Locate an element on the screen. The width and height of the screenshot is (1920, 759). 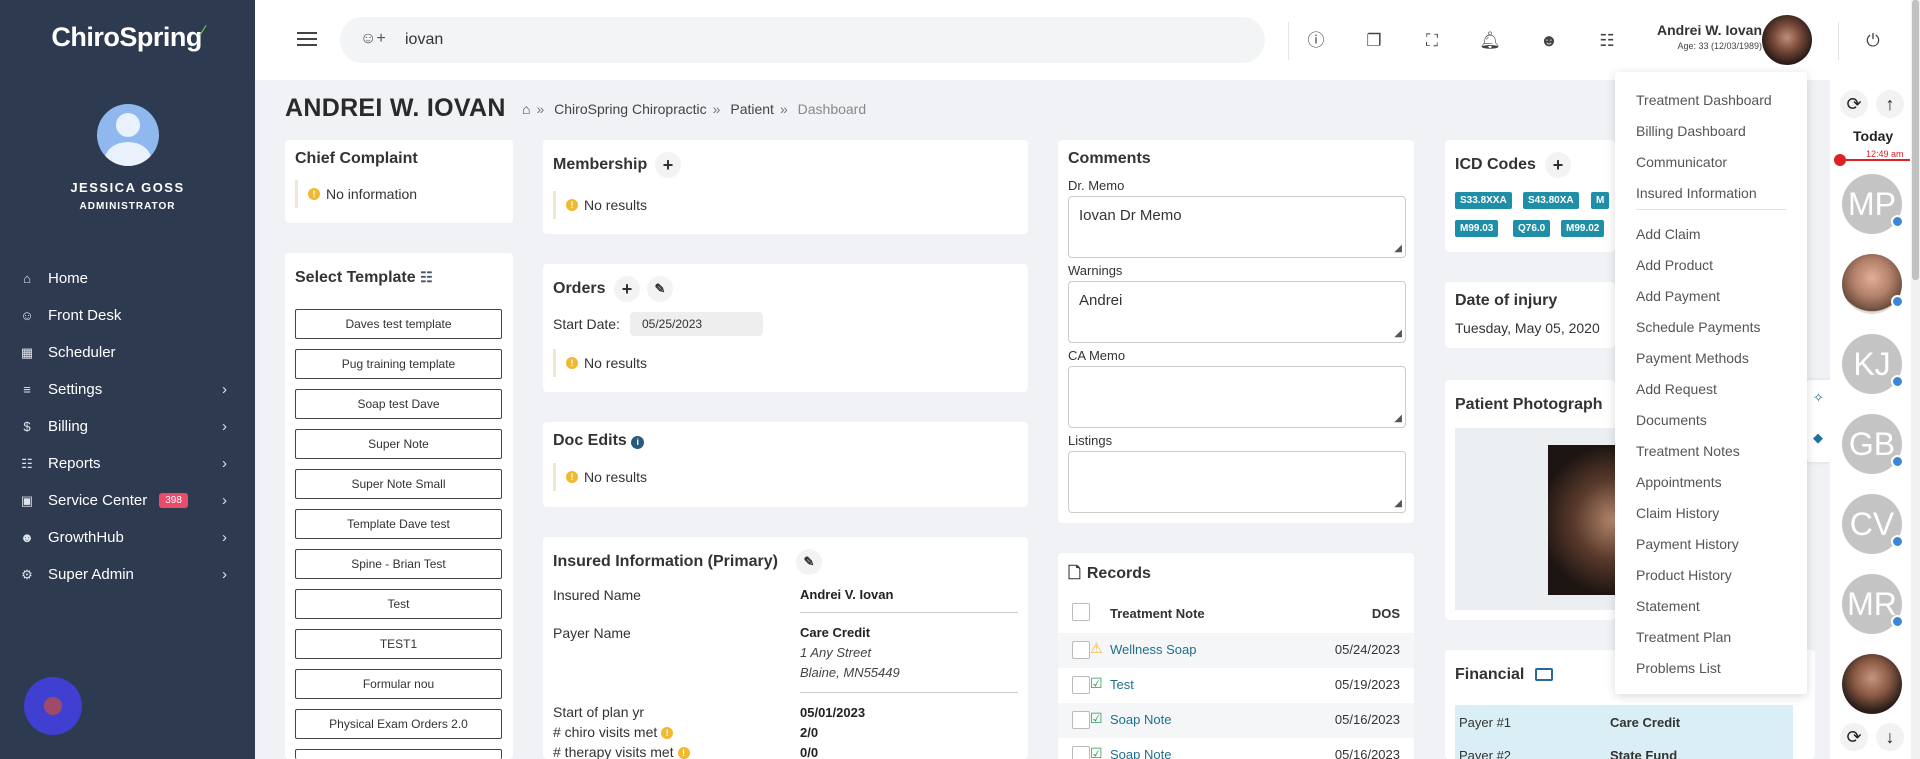
menu-item: Add Product is located at coordinates (1674, 265).